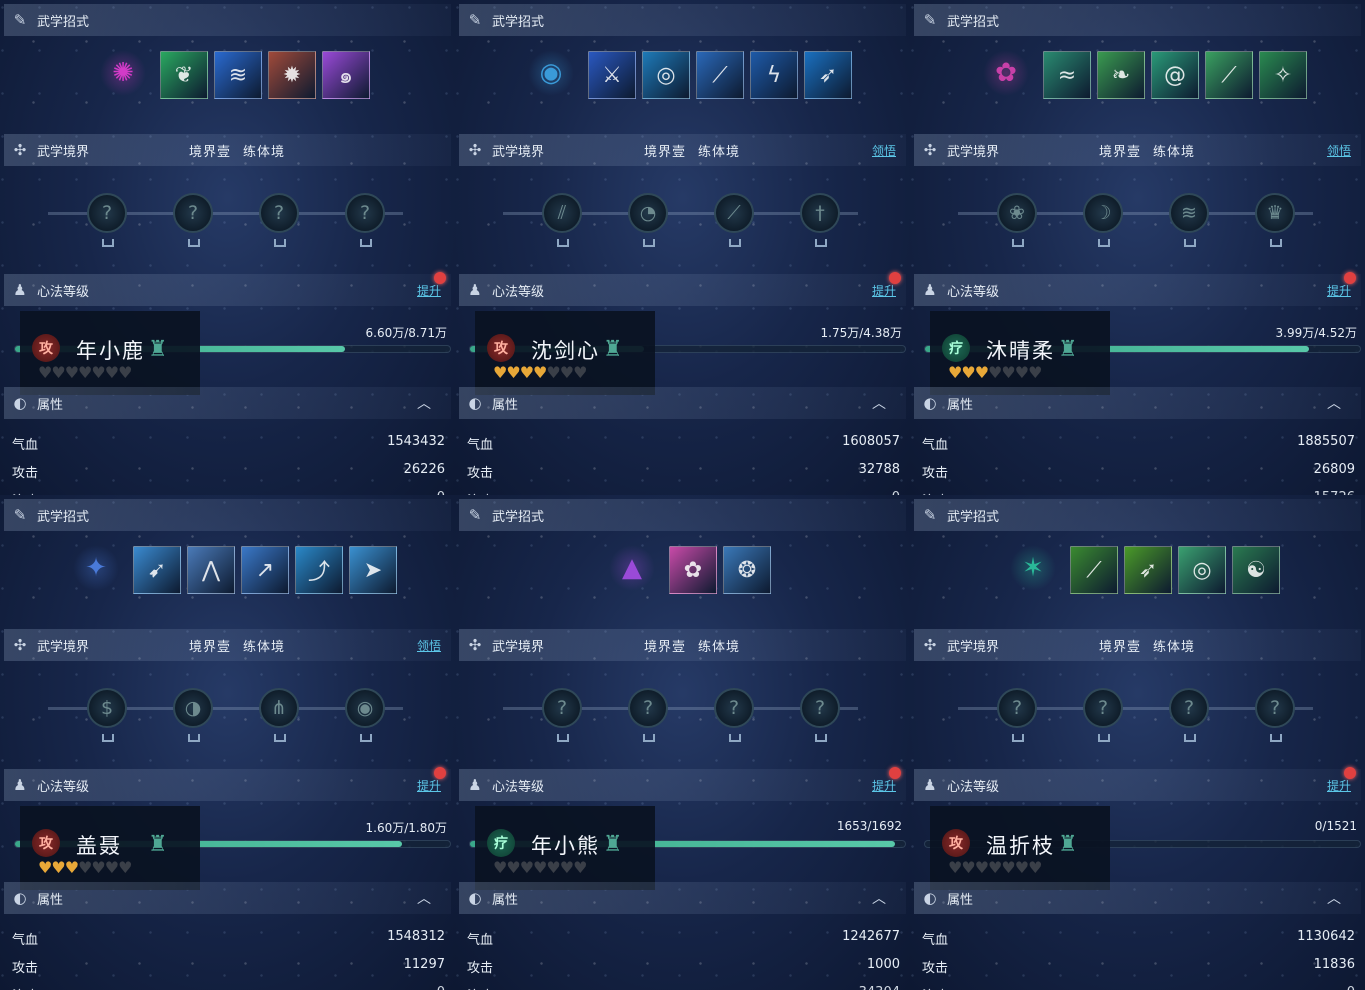  What do you see at coordinates (1256, 570) in the screenshot?
I see `green-yinyang-icon: ☯` at bounding box center [1256, 570].